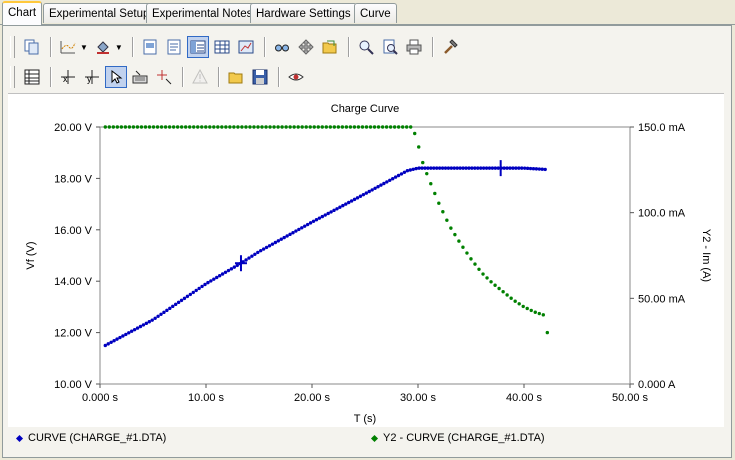  Describe the element at coordinates (306, 47) in the screenshot. I see `move-icon` at that location.